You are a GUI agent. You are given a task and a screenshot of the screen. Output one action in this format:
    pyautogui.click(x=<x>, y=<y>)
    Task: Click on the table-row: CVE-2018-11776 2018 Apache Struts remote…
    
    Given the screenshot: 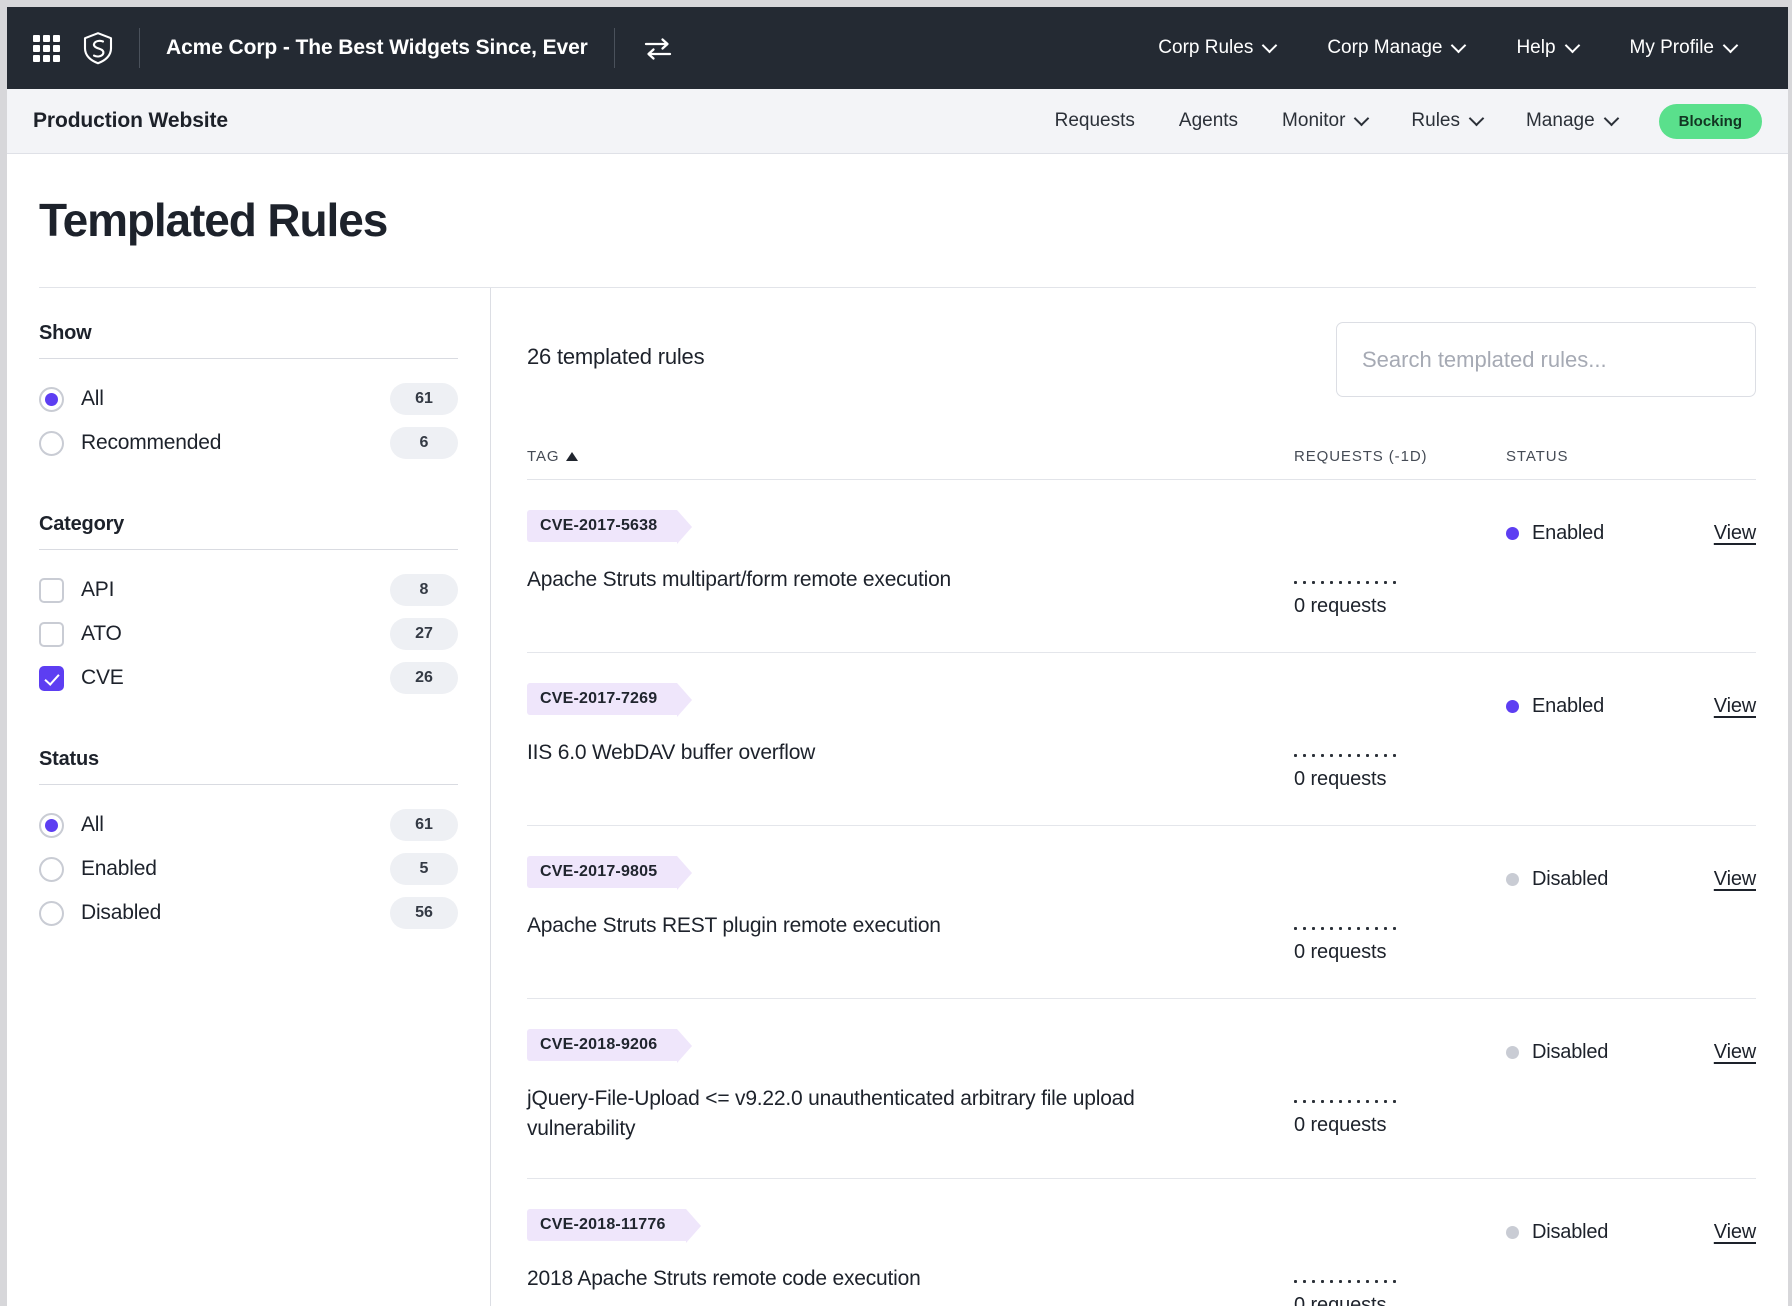 What is the action you would take?
    pyautogui.click(x=1141, y=1242)
    